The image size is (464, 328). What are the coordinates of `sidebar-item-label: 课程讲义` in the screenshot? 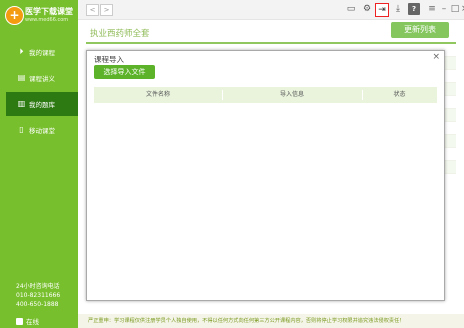 It's located at (42, 79).